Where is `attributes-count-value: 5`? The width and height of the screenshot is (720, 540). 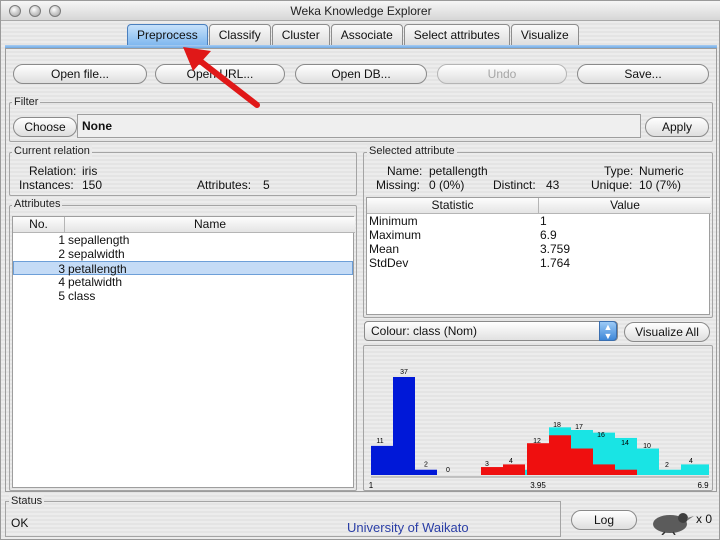
attributes-count-value: 5 is located at coordinates (266, 185).